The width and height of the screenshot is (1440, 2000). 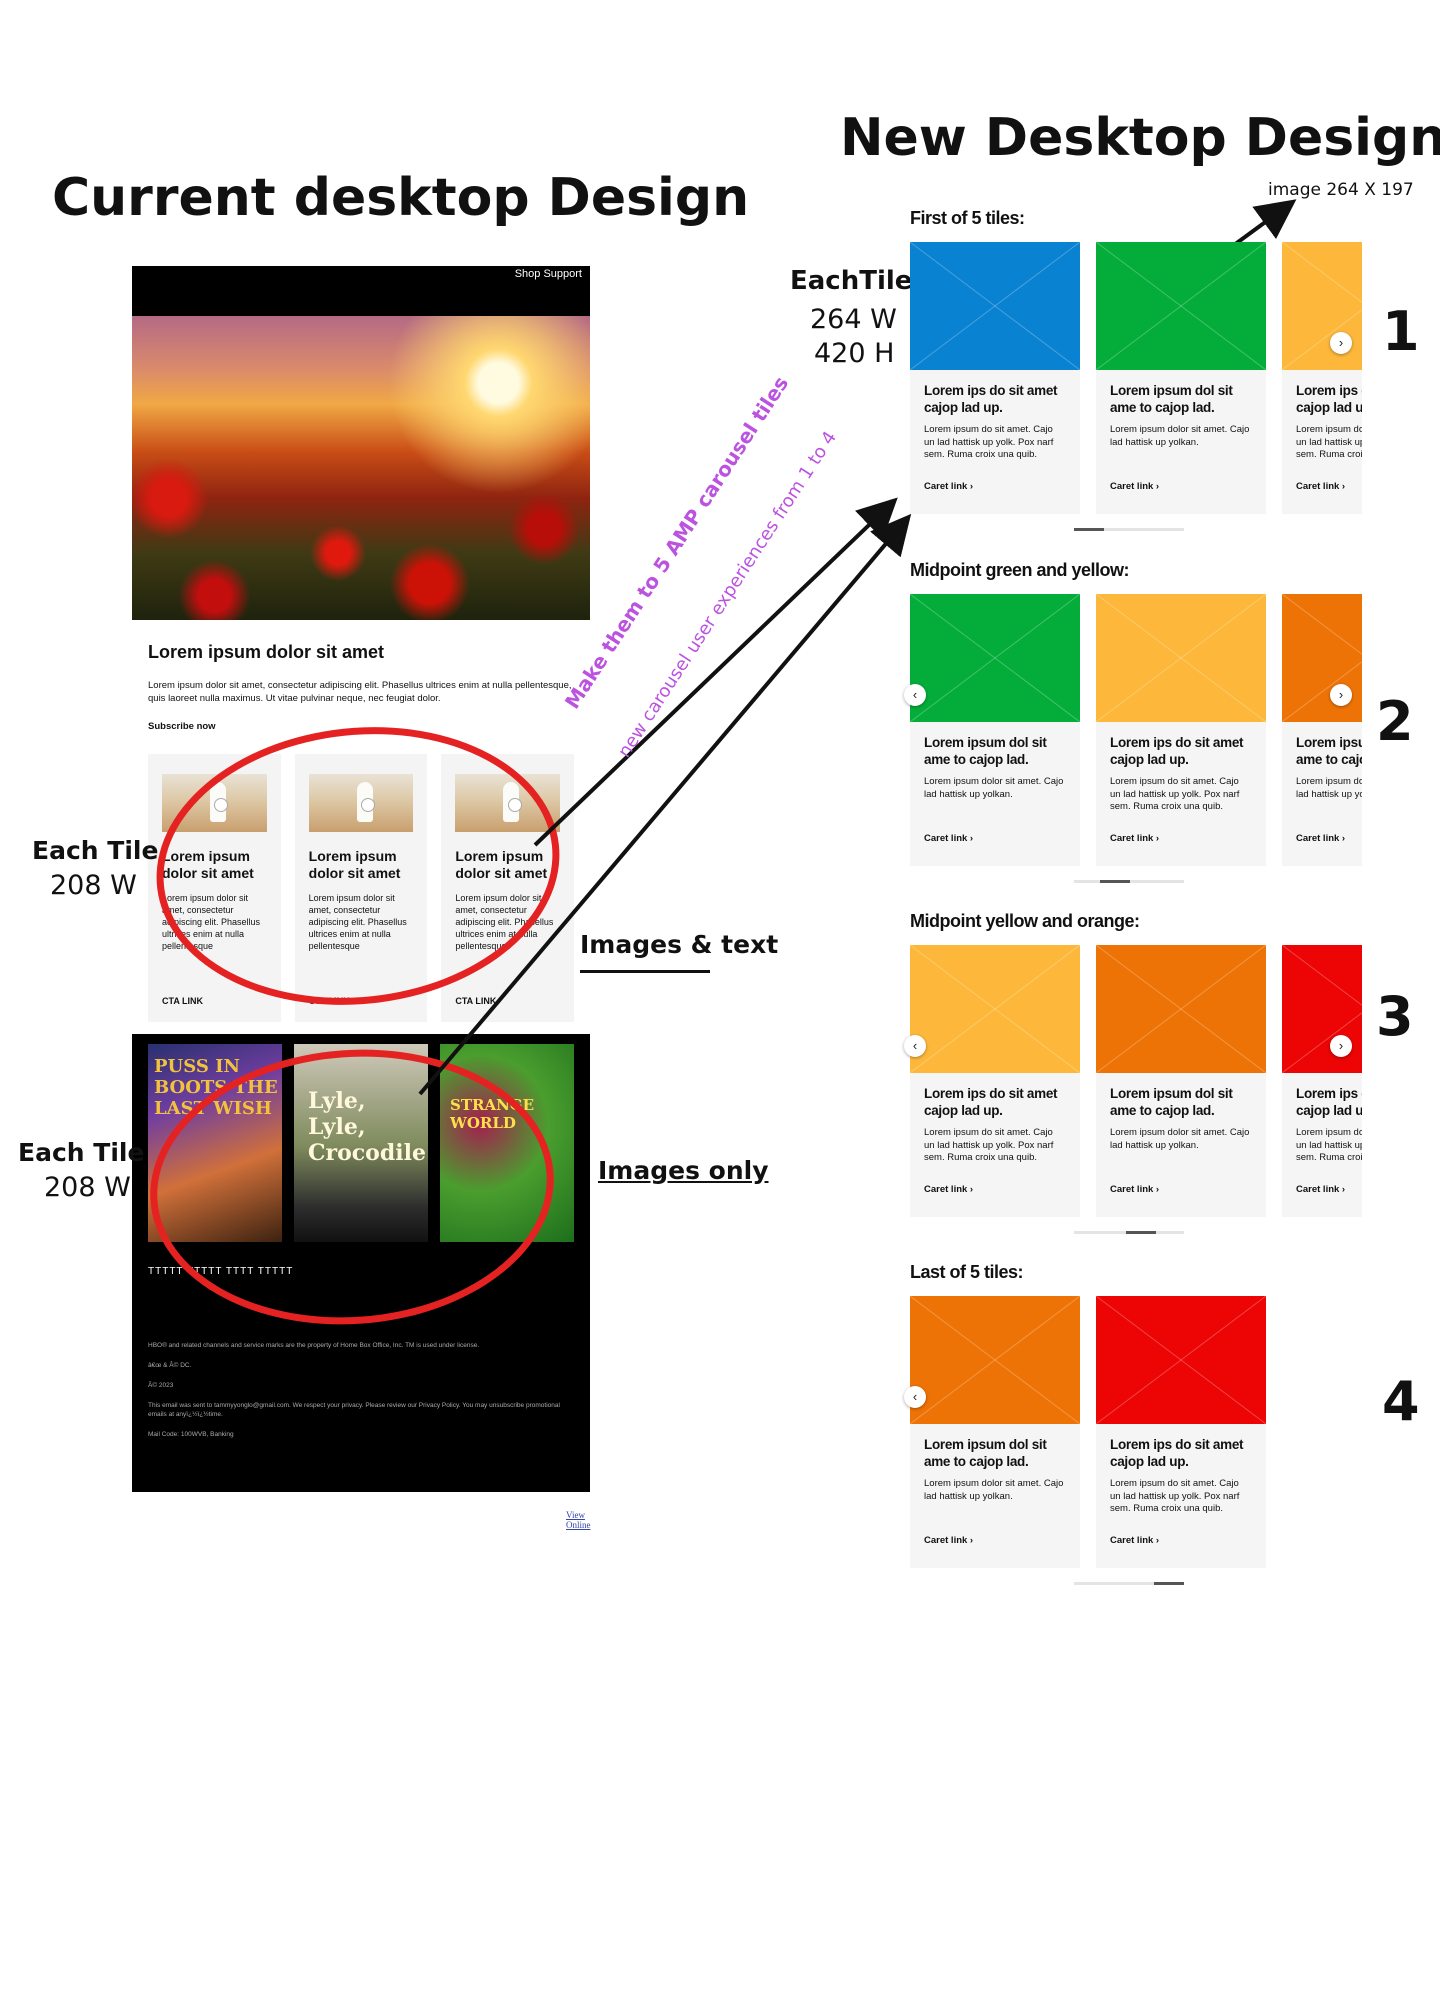 What do you see at coordinates (967, 218) in the screenshot?
I see `frame-title: First of 5 tiles:` at bounding box center [967, 218].